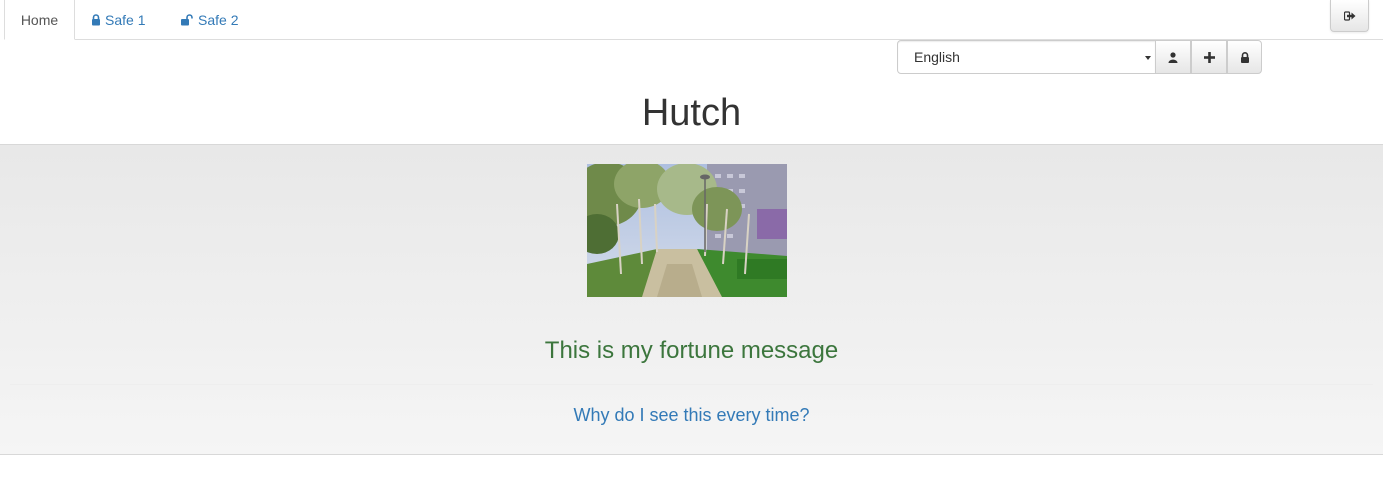 The image size is (1383, 492). Describe the element at coordinates (187, 20) in the screenshot. I see `unlock-icon` at that location.